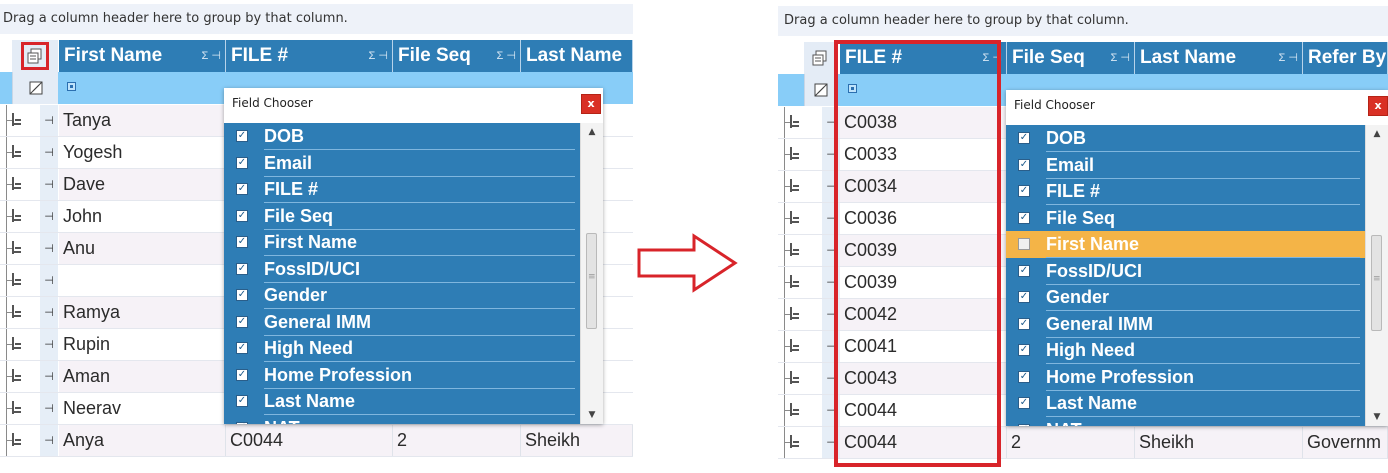 The image size is (1388, 473). What do you see at coordinates (592, 415) in the screenshot?
I see `scroll-down-icon: ▼` at bounding box center [592, 415].